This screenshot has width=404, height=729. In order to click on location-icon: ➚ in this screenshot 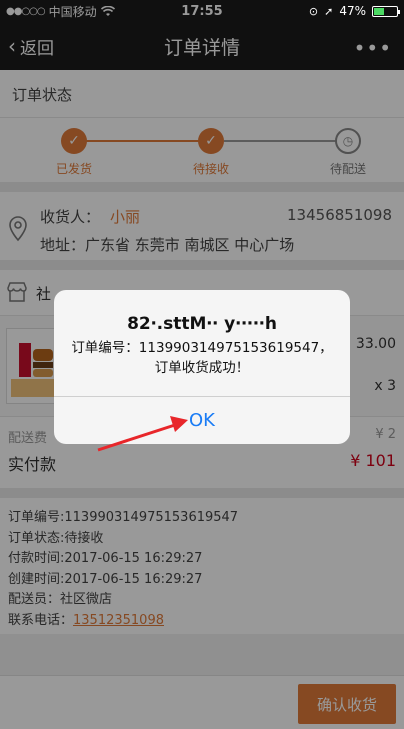, I will do `click(329, 11)`.